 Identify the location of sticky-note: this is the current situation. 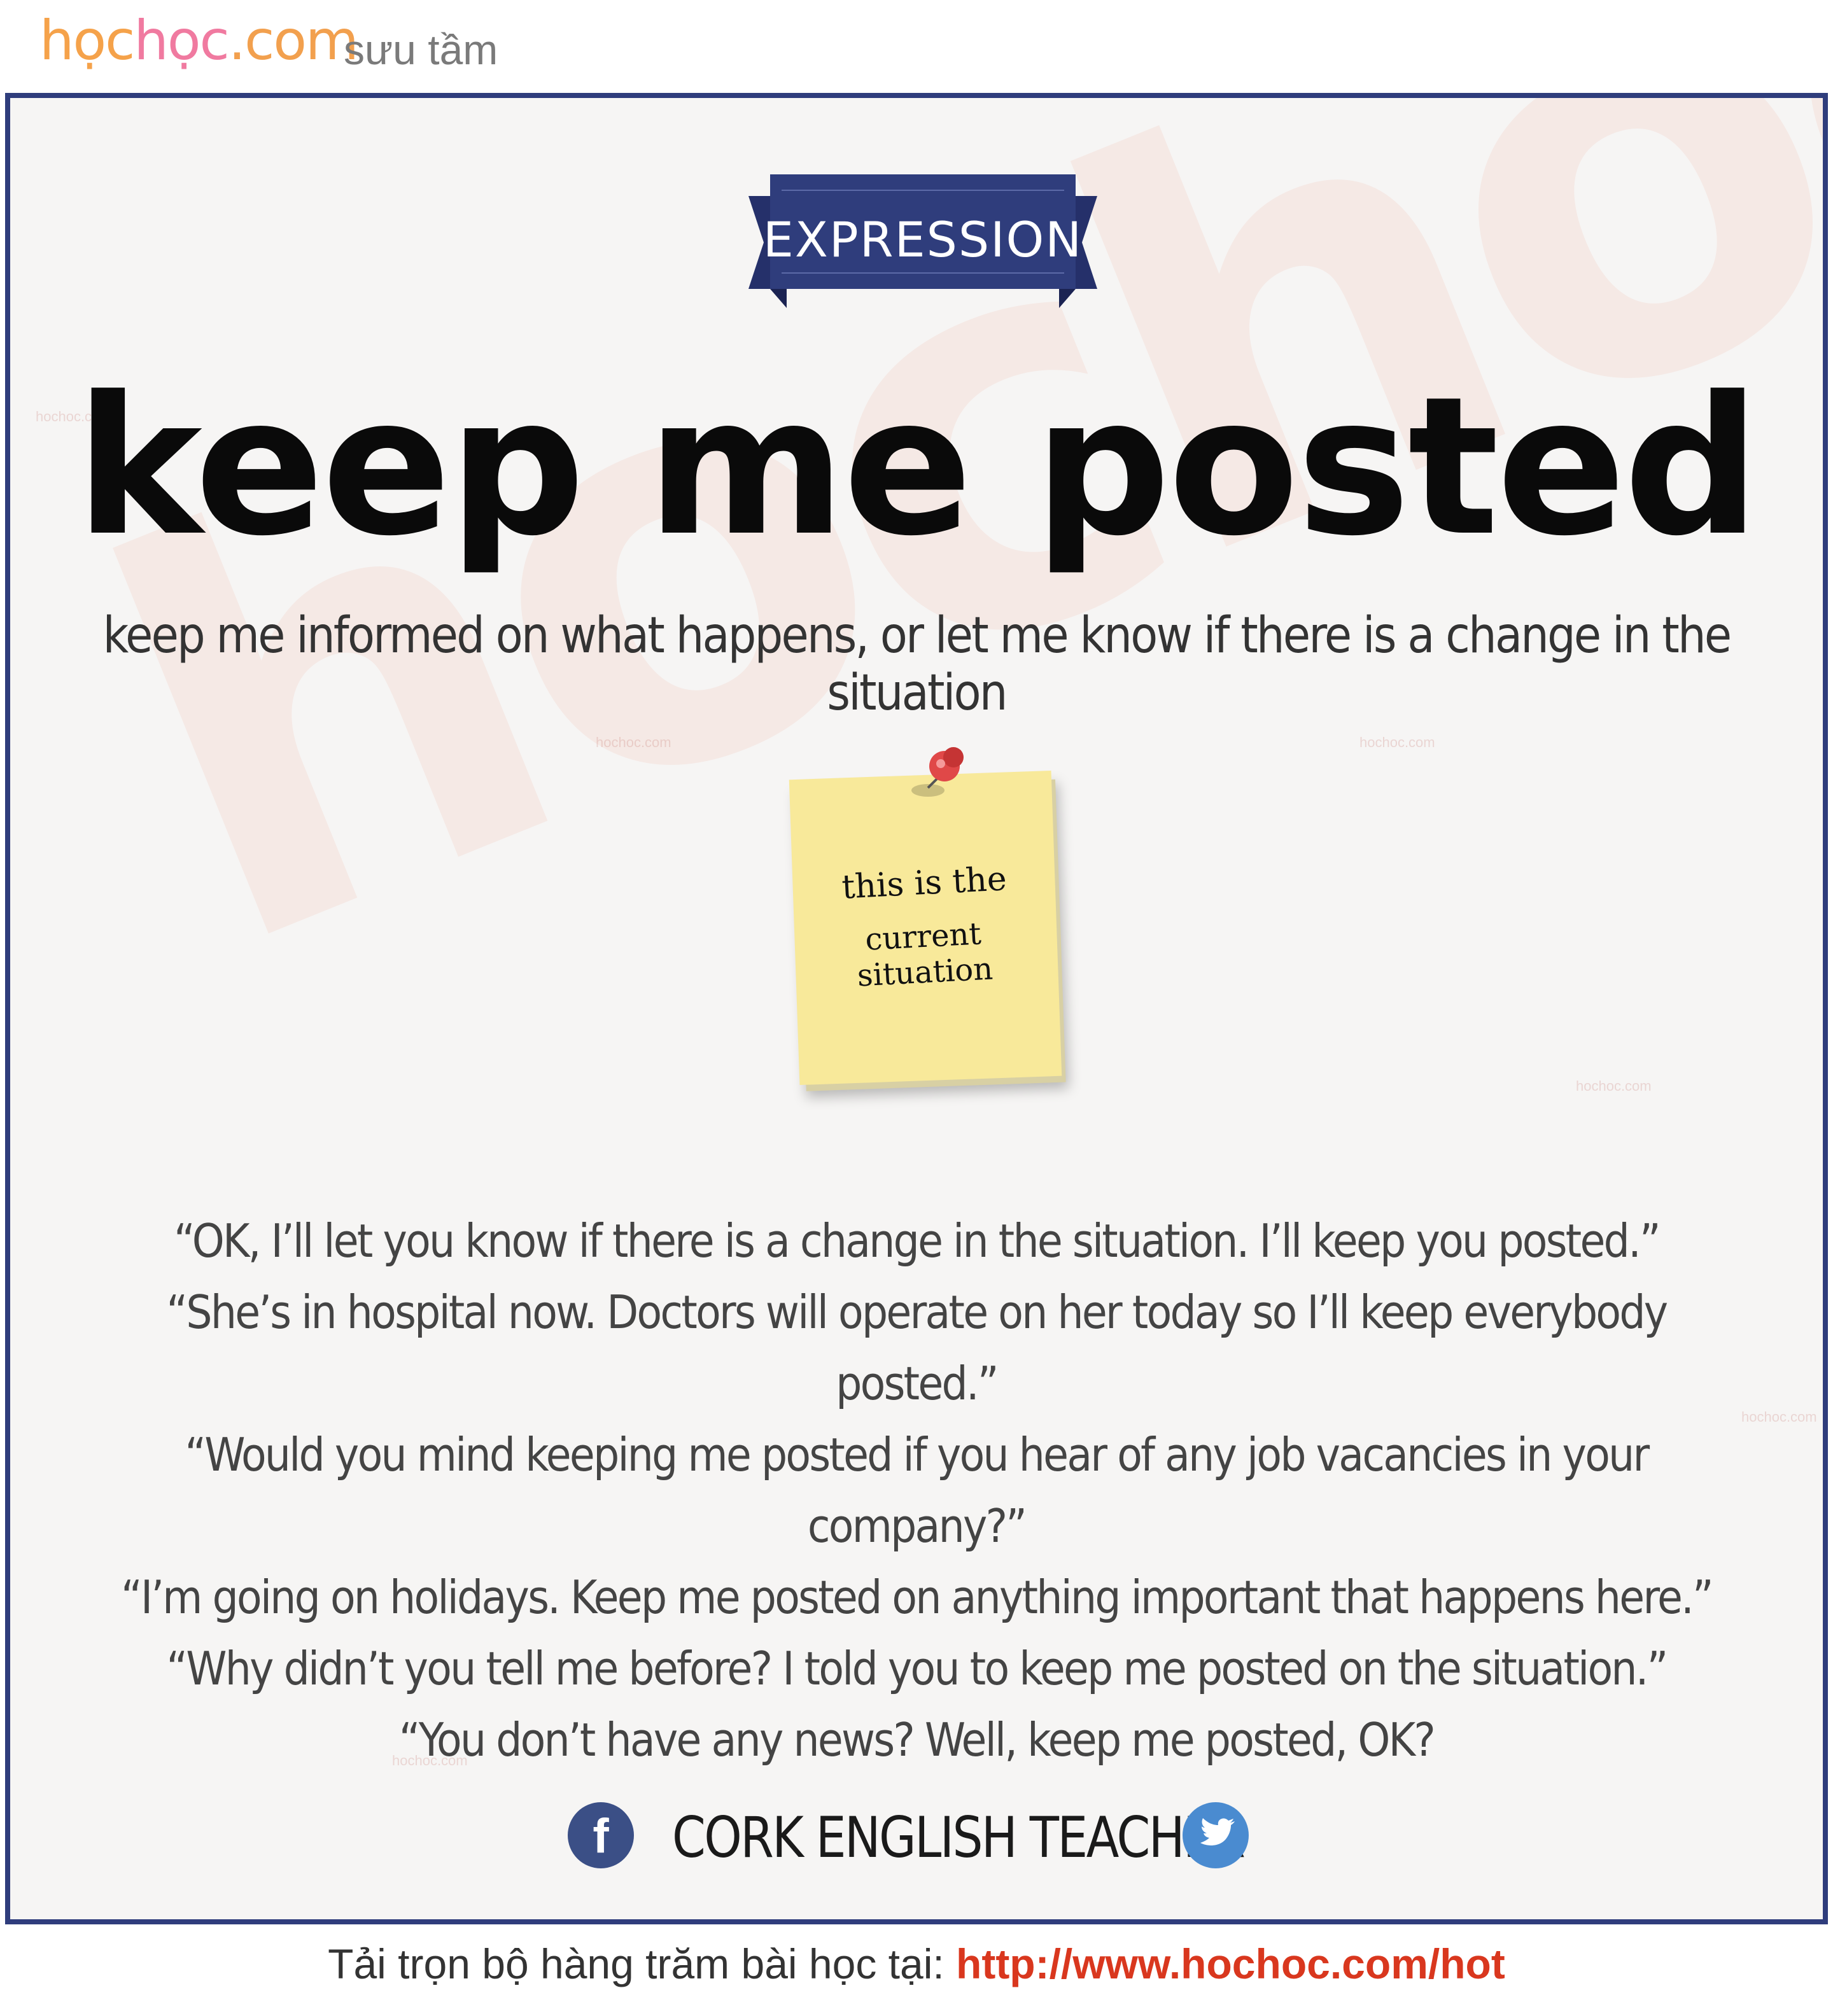
(924, 919).